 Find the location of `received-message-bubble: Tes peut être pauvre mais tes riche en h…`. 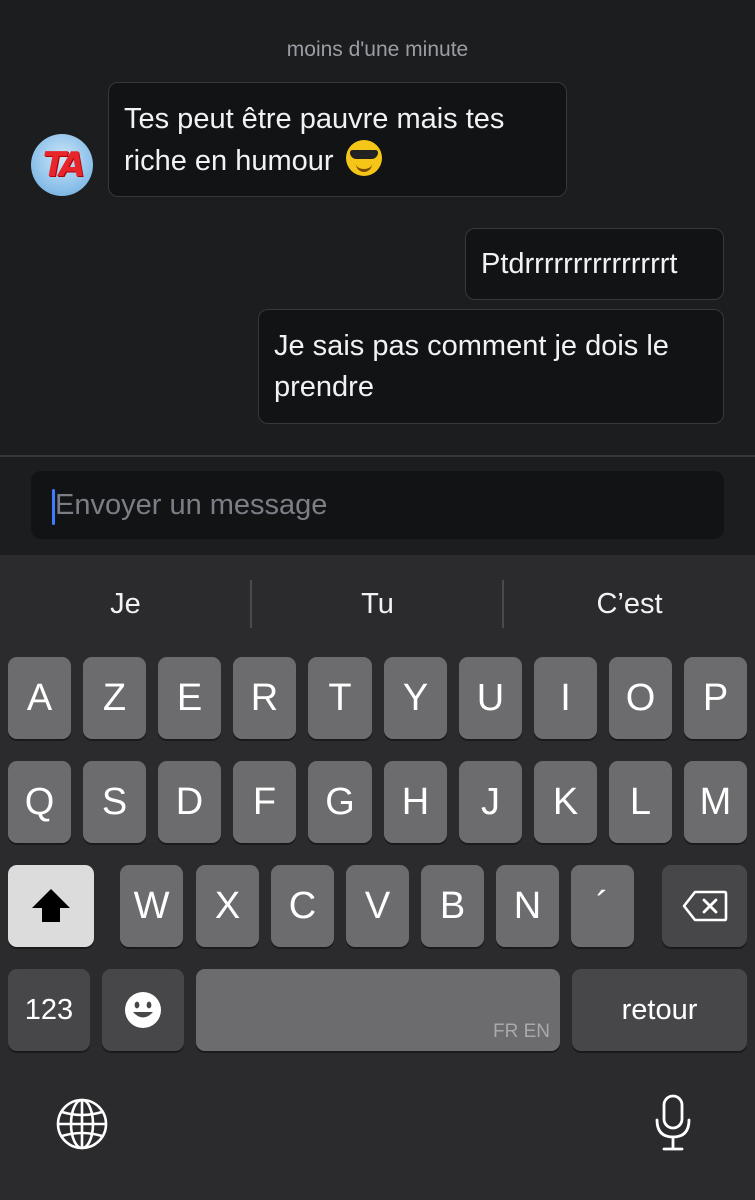

received-message-bubble: Tes peut être pauvre mais tes riche en h… is located at coordinates (337, 139).